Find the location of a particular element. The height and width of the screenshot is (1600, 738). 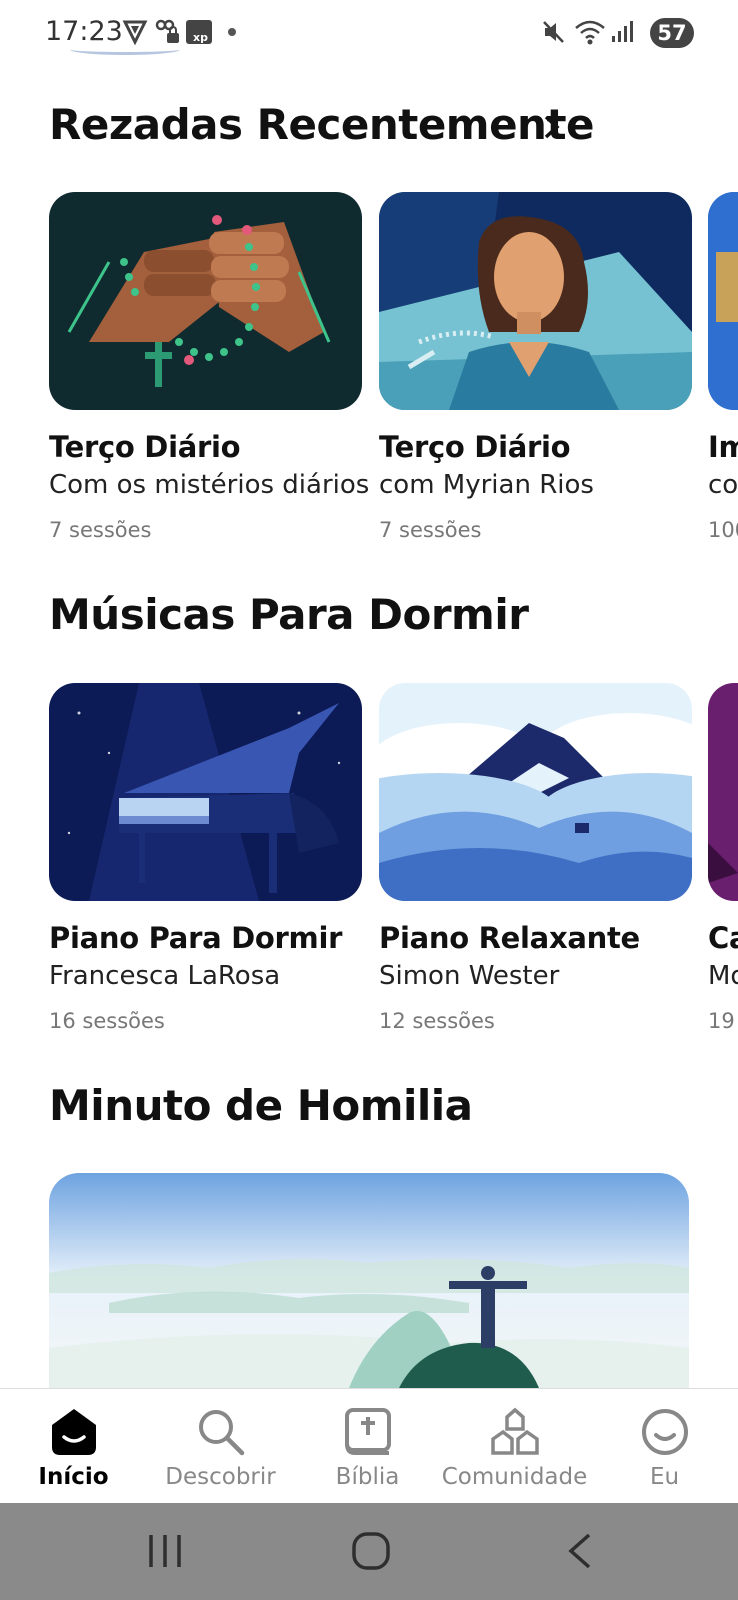

nav-item-inicio: Início is located at coordinates (73, 1446).